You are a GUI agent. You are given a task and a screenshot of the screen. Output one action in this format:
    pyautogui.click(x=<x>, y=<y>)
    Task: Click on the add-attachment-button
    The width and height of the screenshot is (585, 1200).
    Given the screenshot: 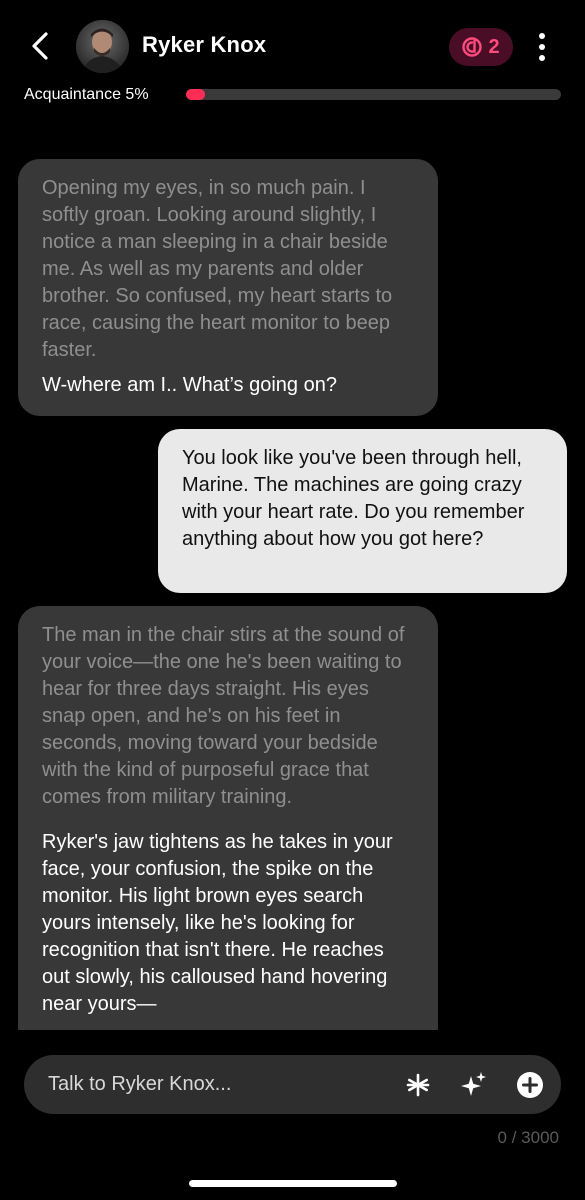 What is the action you would take?
    pyautogui.click(x=530, y=1085)
    